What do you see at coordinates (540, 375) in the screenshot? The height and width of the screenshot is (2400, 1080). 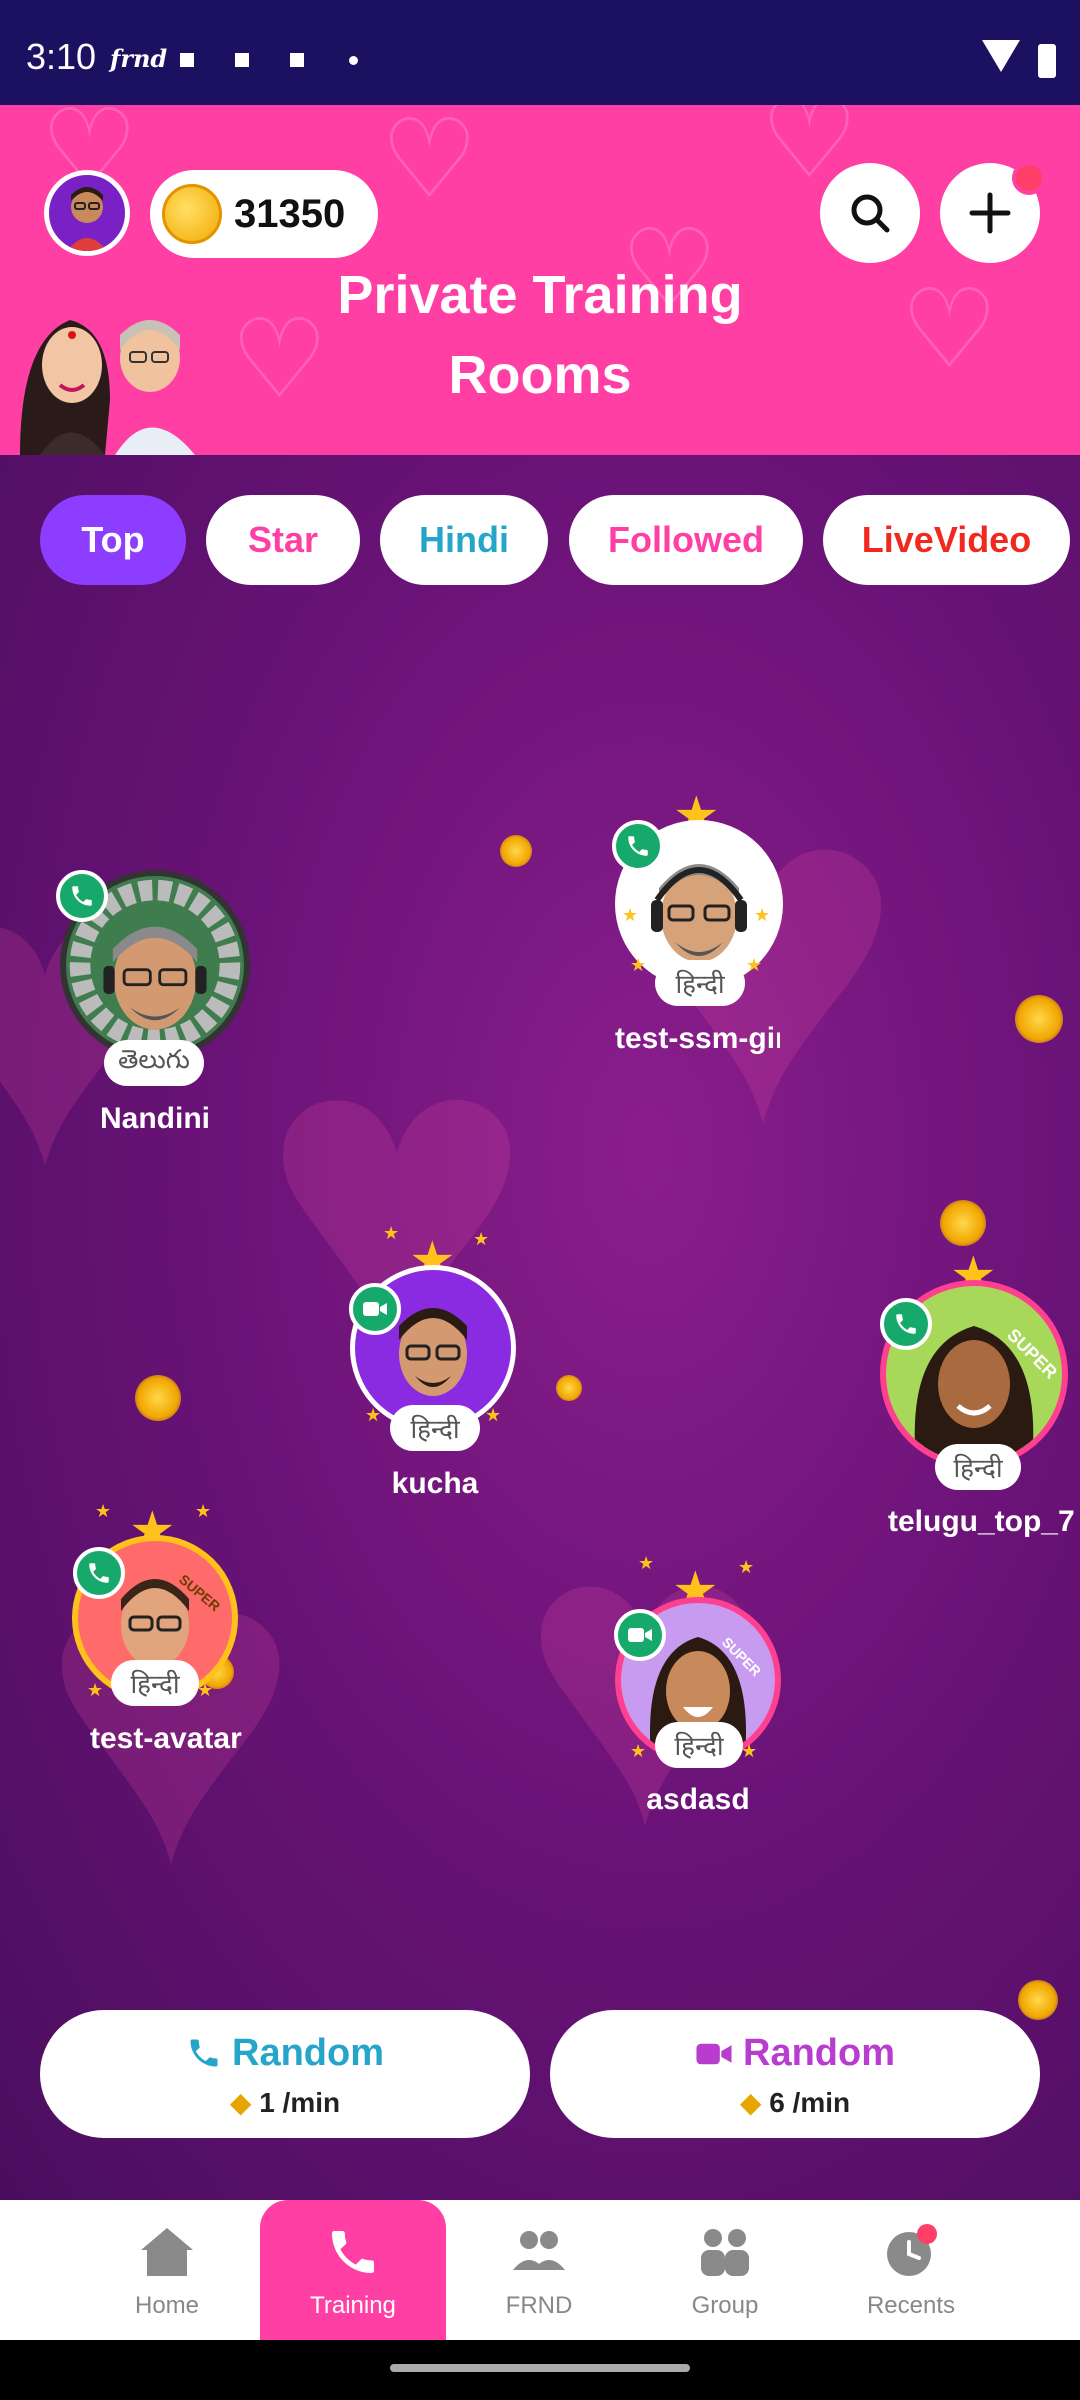 I see `page-title-line2: Rooms` at bounding box center [540, 375].